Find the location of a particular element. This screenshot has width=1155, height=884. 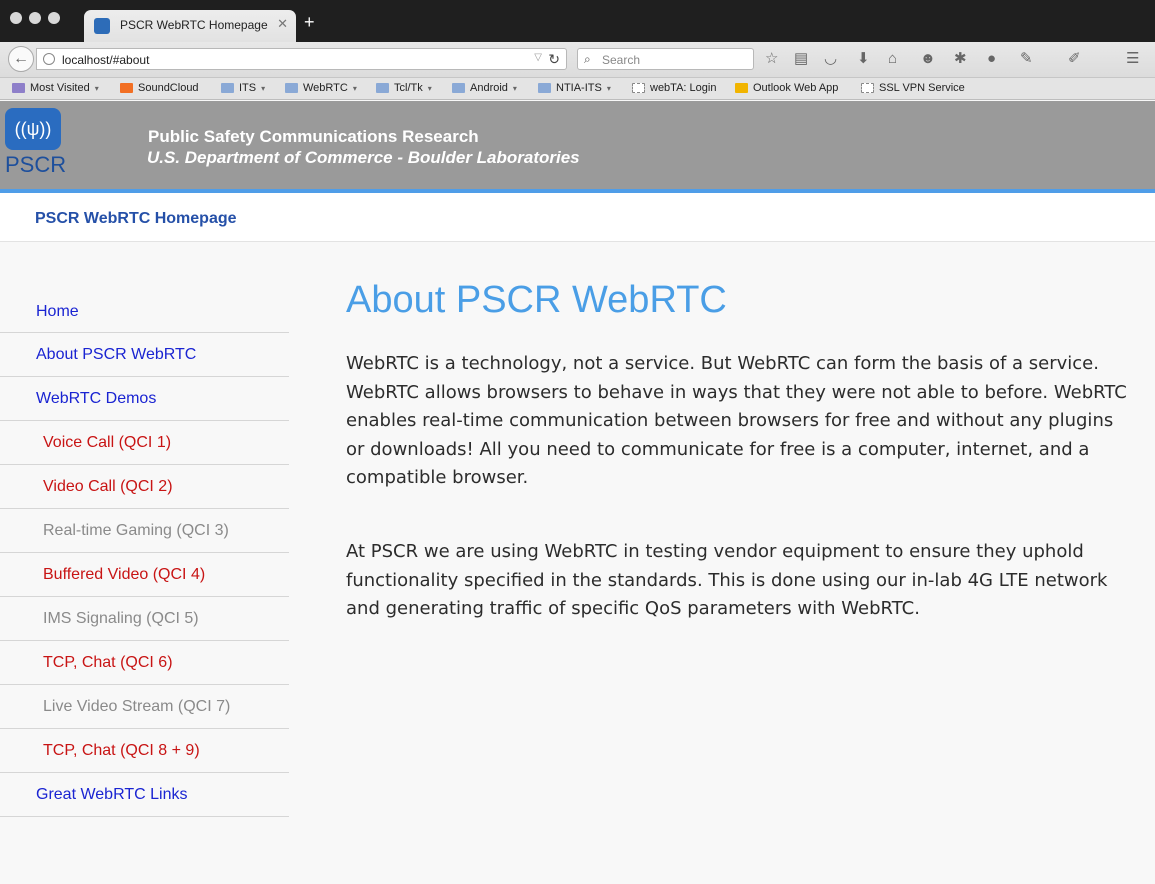

sidebar-item-webrtc-demos: WebRTC Demos is located at coordinates (144, 399).